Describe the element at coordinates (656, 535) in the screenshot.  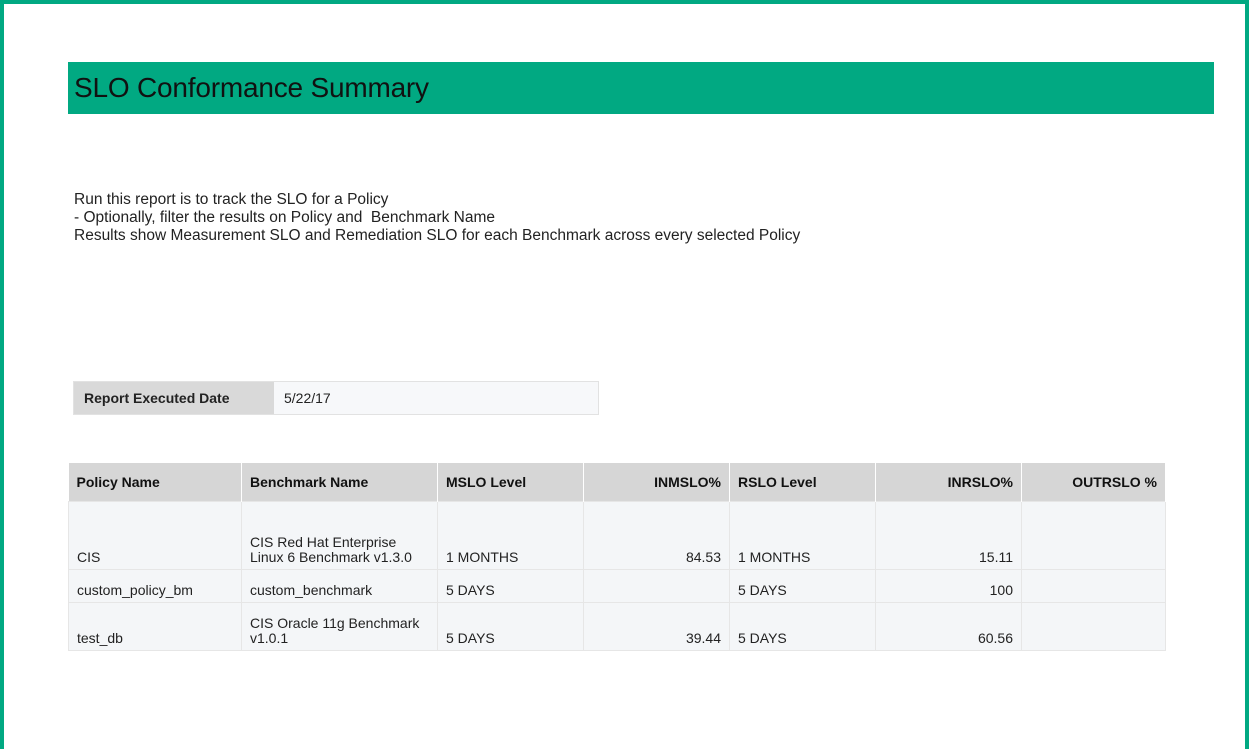
I see `cell-inmslo: 84.53` at that location.